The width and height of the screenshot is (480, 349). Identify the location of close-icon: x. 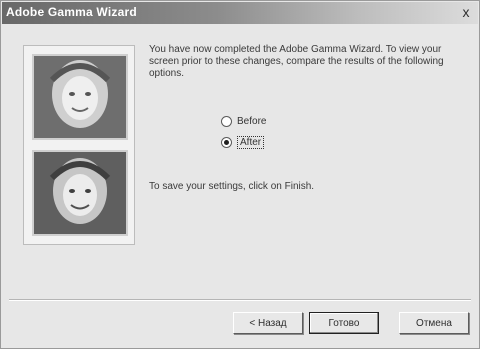
(466, 12).